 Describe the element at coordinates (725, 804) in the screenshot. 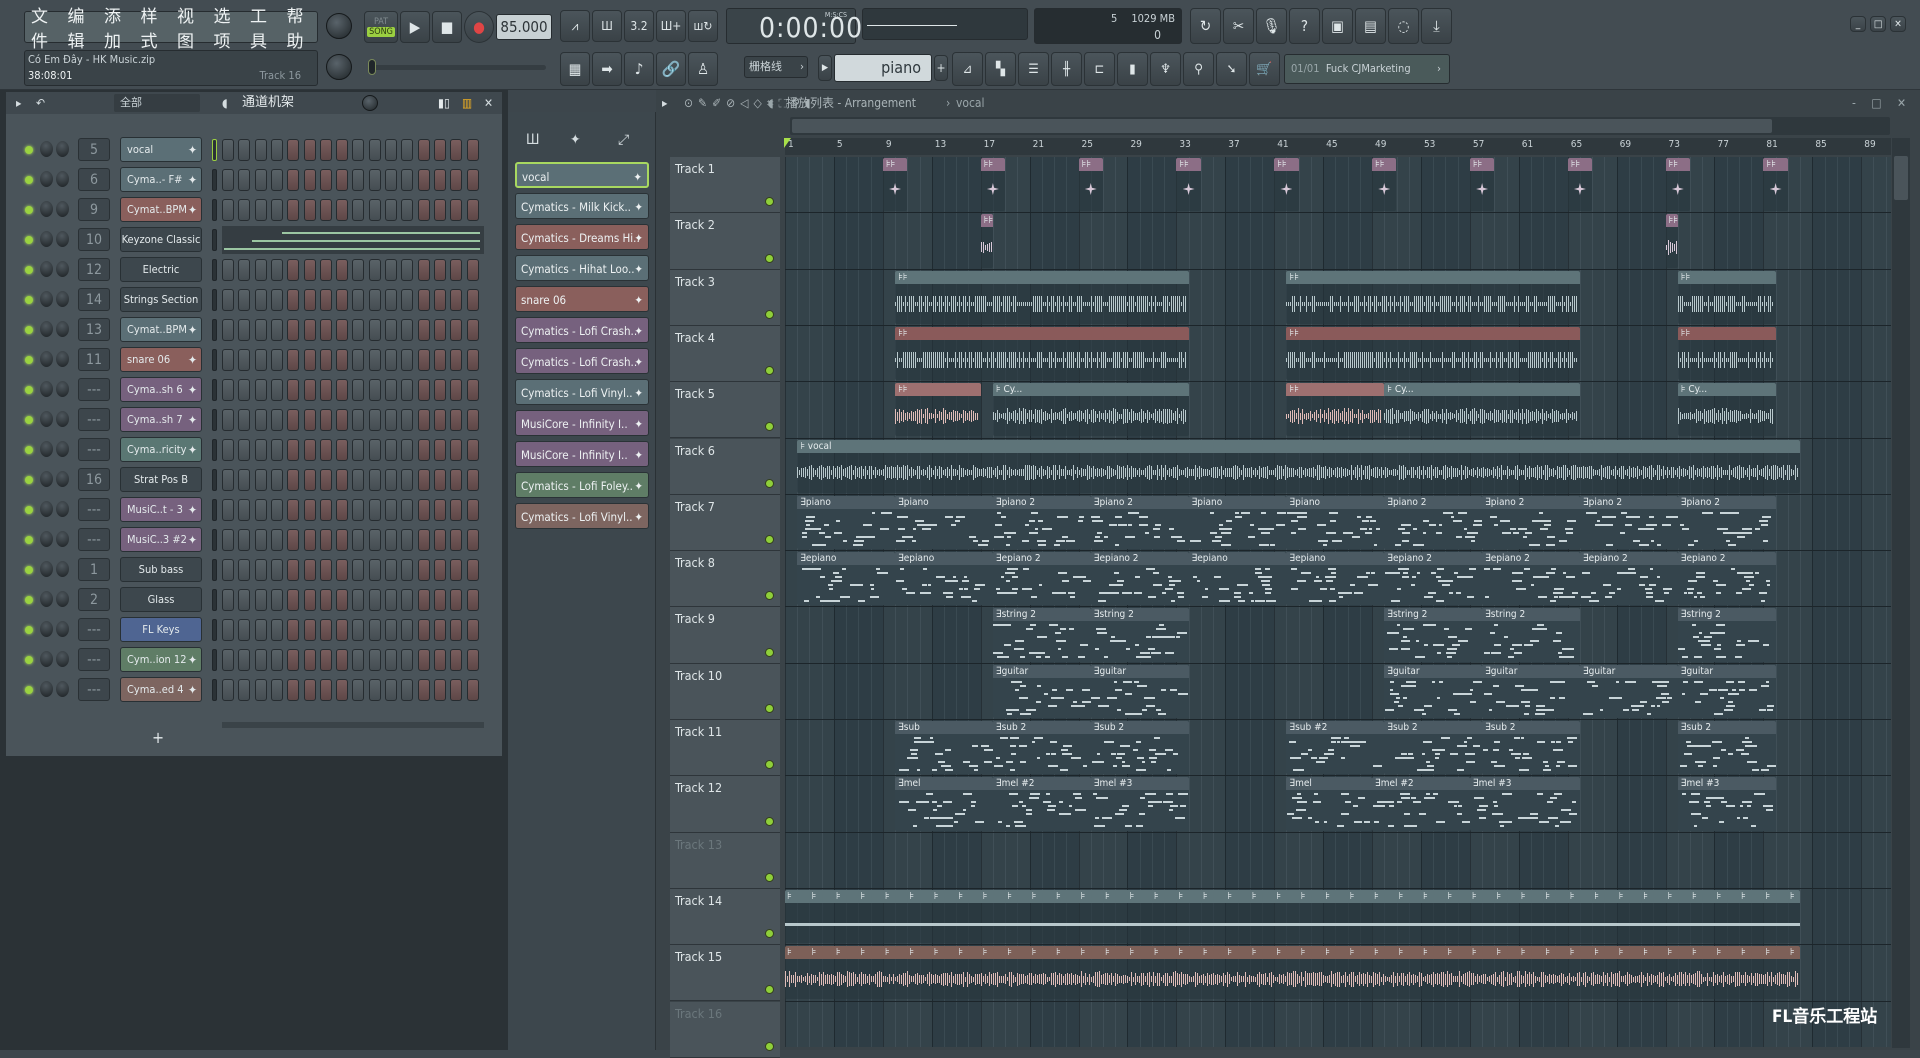

I see `track-header: Track 12` at that location.